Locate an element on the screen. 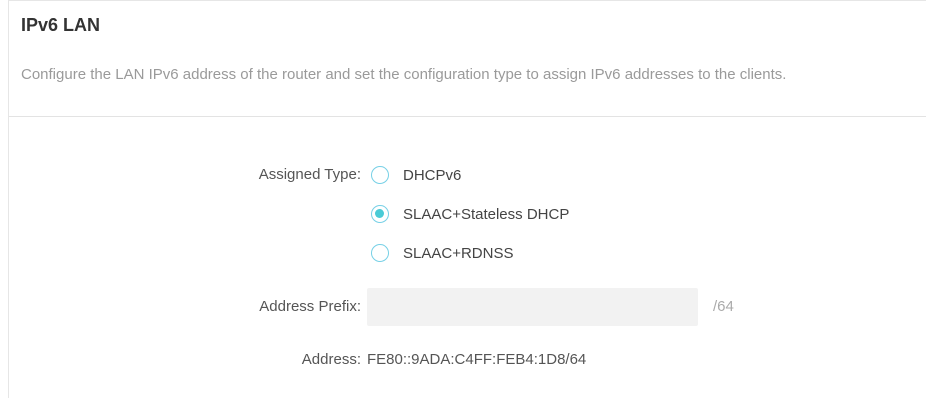  radio-option-slaac-stateless-dhcp: SLAAC+Stateless DHCP is located at coordinates (470, 214).